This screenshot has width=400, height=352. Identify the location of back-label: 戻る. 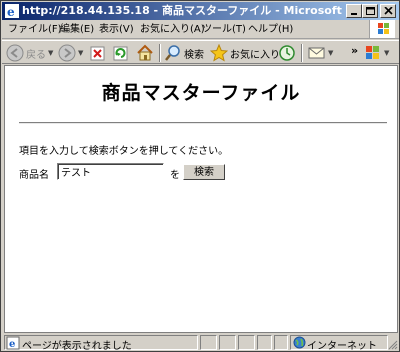
(36, 55).